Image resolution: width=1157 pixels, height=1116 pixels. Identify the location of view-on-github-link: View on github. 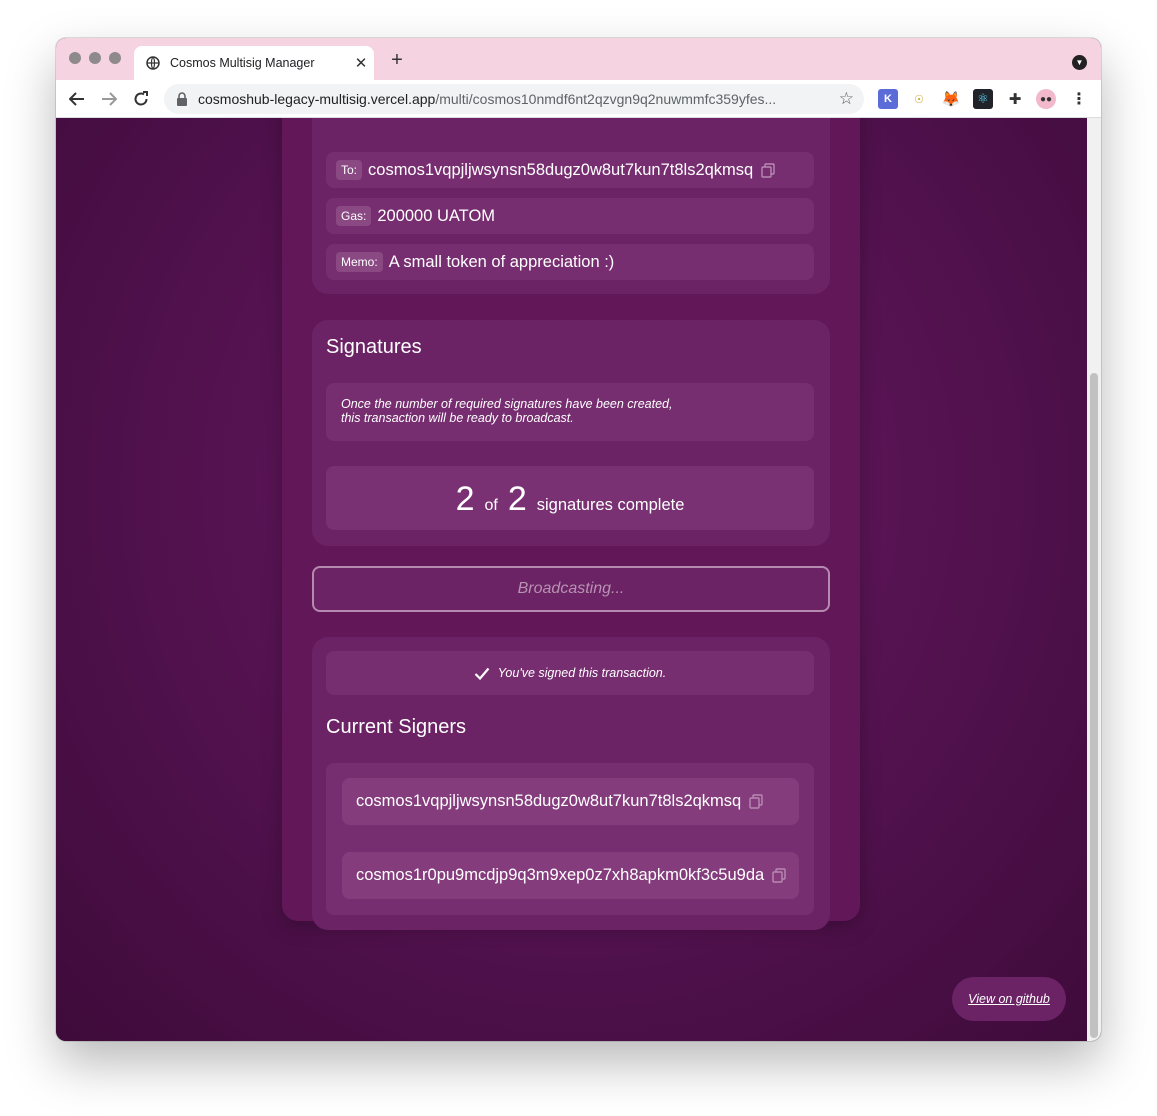
(1009, 999).